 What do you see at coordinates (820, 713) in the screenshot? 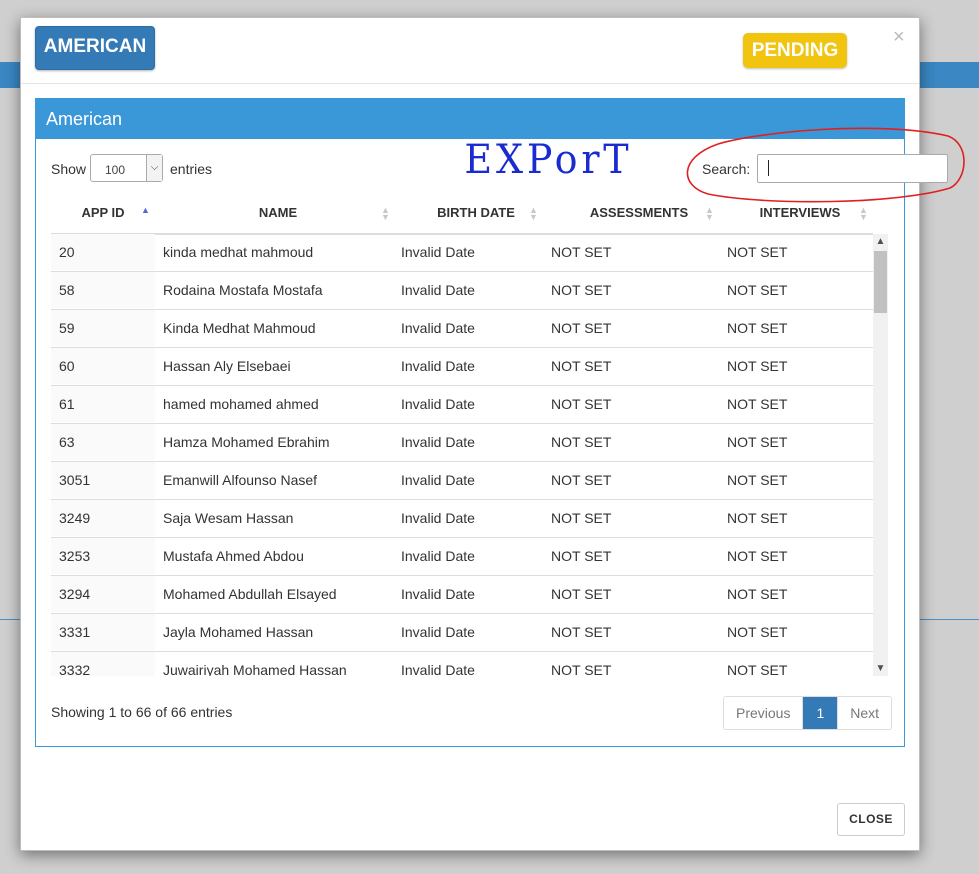
I see `pagination-page-current: 1` at bounding box center [820, 713].